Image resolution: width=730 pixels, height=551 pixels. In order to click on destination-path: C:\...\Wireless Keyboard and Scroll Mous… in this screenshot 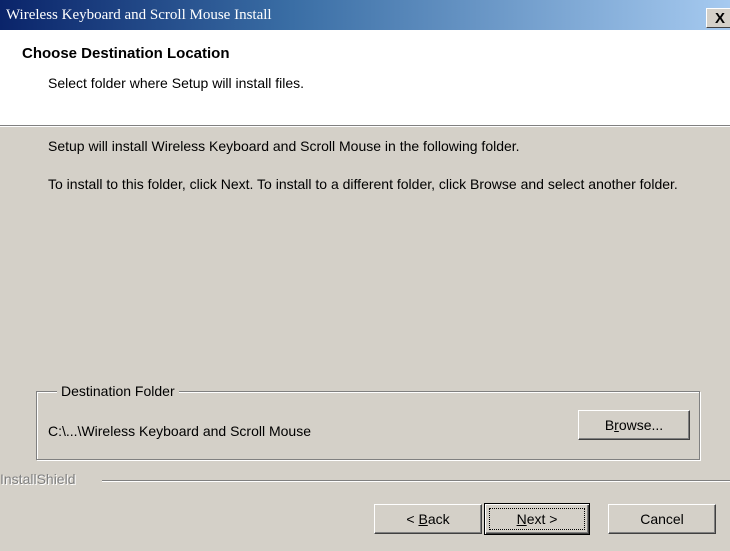, I will do `click(179, 431)`.